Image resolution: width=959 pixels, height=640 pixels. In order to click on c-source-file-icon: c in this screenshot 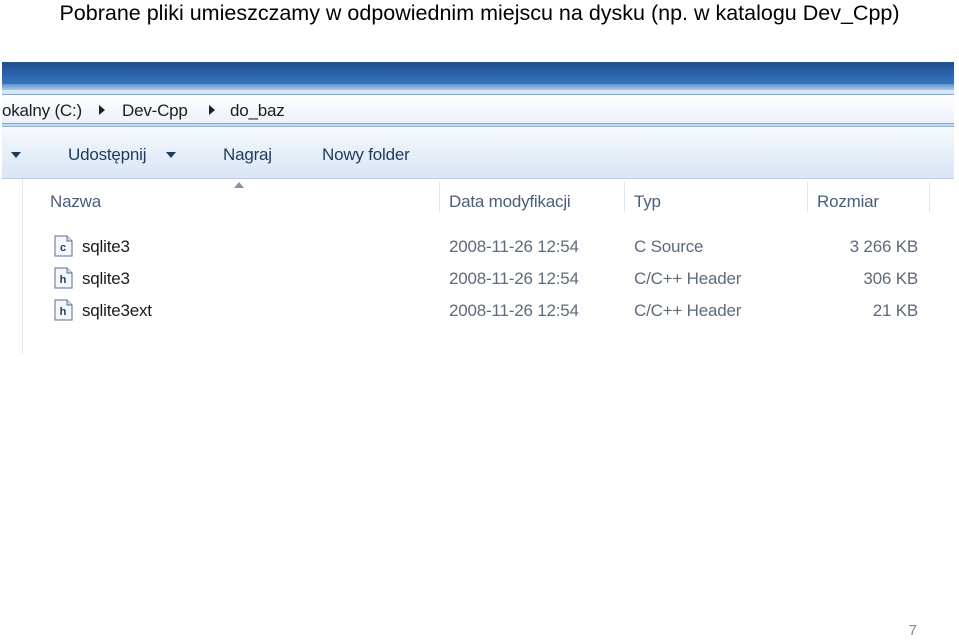, I will do `click(63, 246)`.